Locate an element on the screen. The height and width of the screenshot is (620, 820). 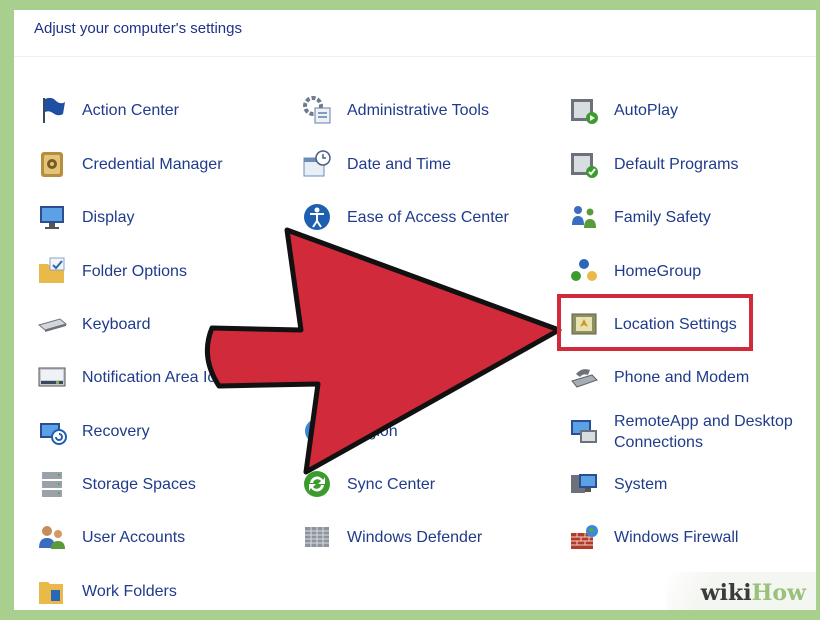
item-label: User Accounts is located at coordinates (134, 537).